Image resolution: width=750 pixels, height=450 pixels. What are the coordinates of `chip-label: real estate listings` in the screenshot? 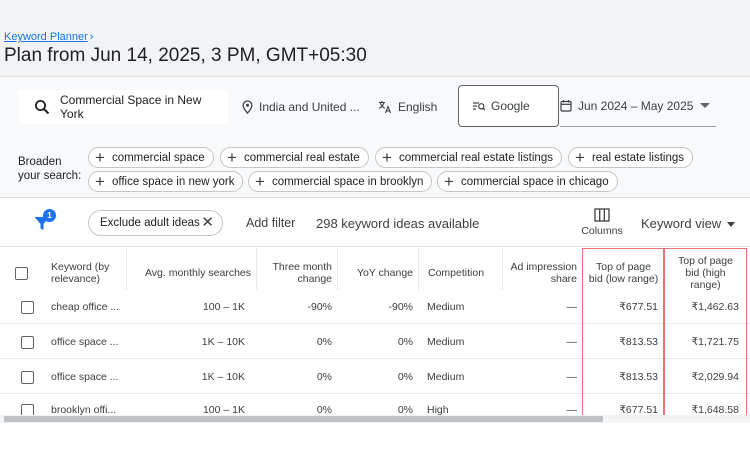 It's located at (637, 157).